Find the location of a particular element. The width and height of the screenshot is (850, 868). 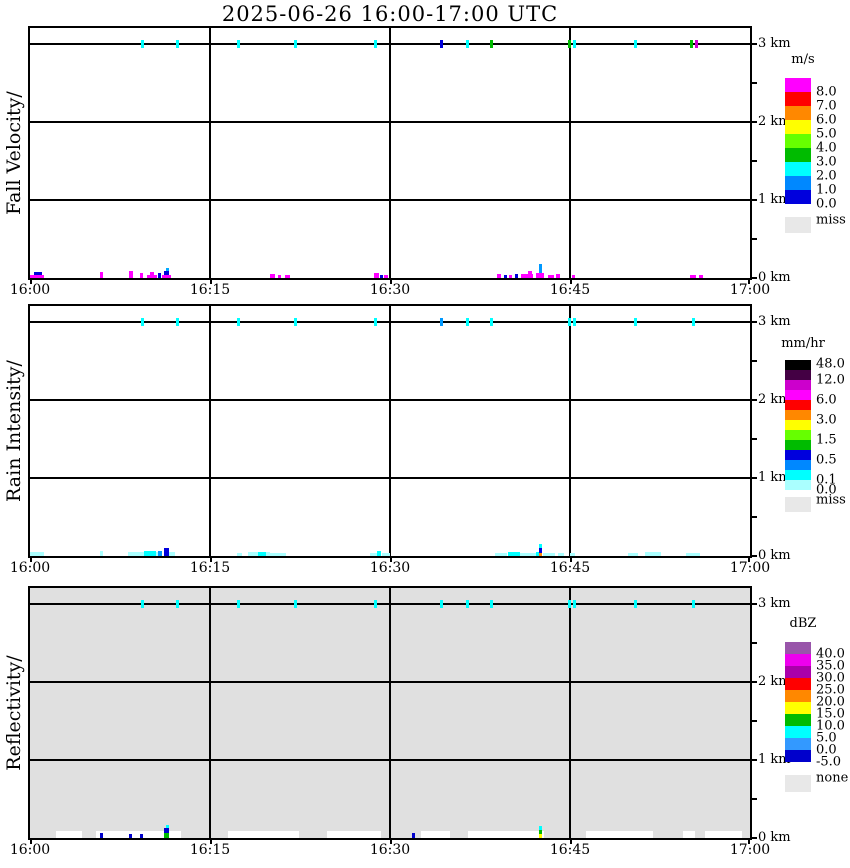

colorbar-label: 8.0 is located at coordinates (826, 92).